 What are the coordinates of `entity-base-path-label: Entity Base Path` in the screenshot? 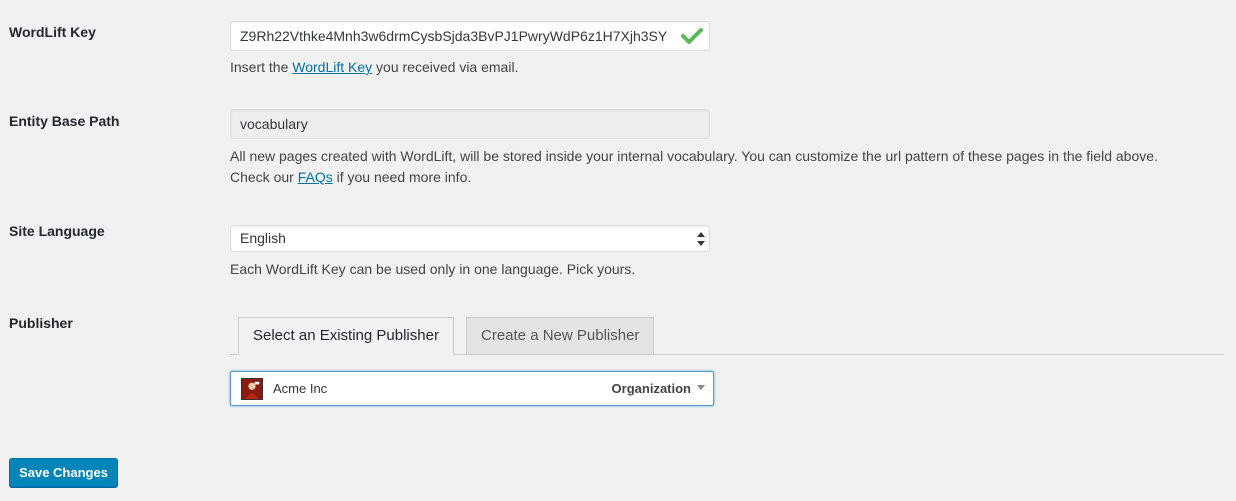 It's located at (64, 121).